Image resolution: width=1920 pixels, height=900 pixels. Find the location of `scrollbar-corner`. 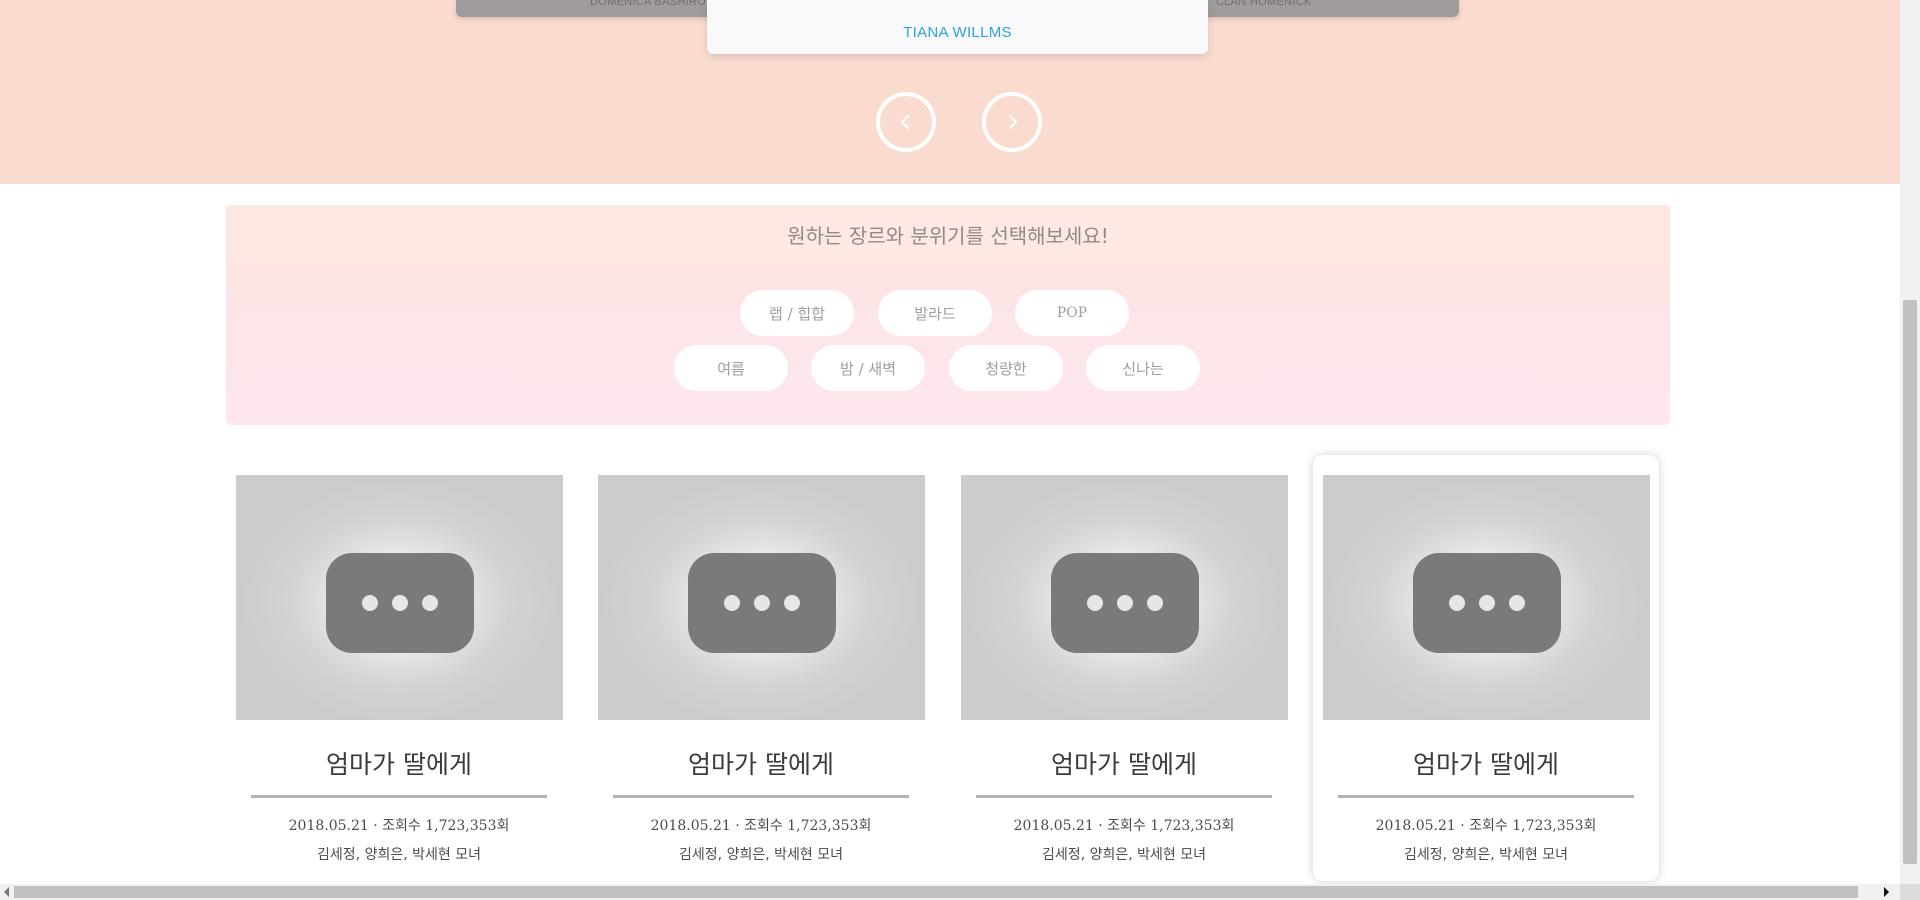

scrollbar-corner is located at coordinates (1910, 892).